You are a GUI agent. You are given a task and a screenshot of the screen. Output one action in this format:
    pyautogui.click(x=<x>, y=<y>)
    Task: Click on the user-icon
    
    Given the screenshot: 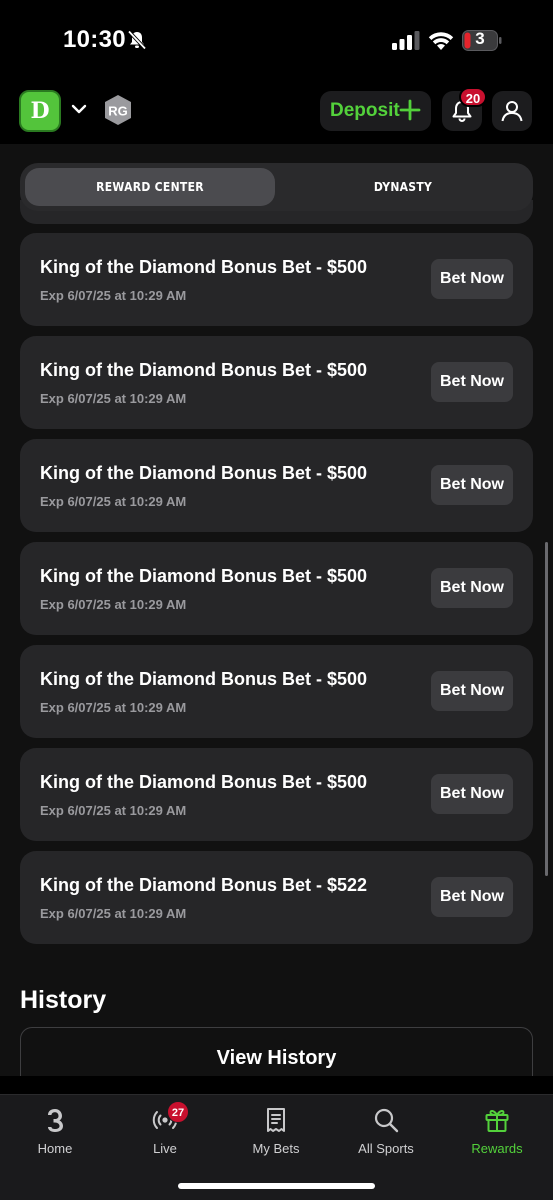 What is the action you would take?
    pyautogui.click(x=512, y=111)
    